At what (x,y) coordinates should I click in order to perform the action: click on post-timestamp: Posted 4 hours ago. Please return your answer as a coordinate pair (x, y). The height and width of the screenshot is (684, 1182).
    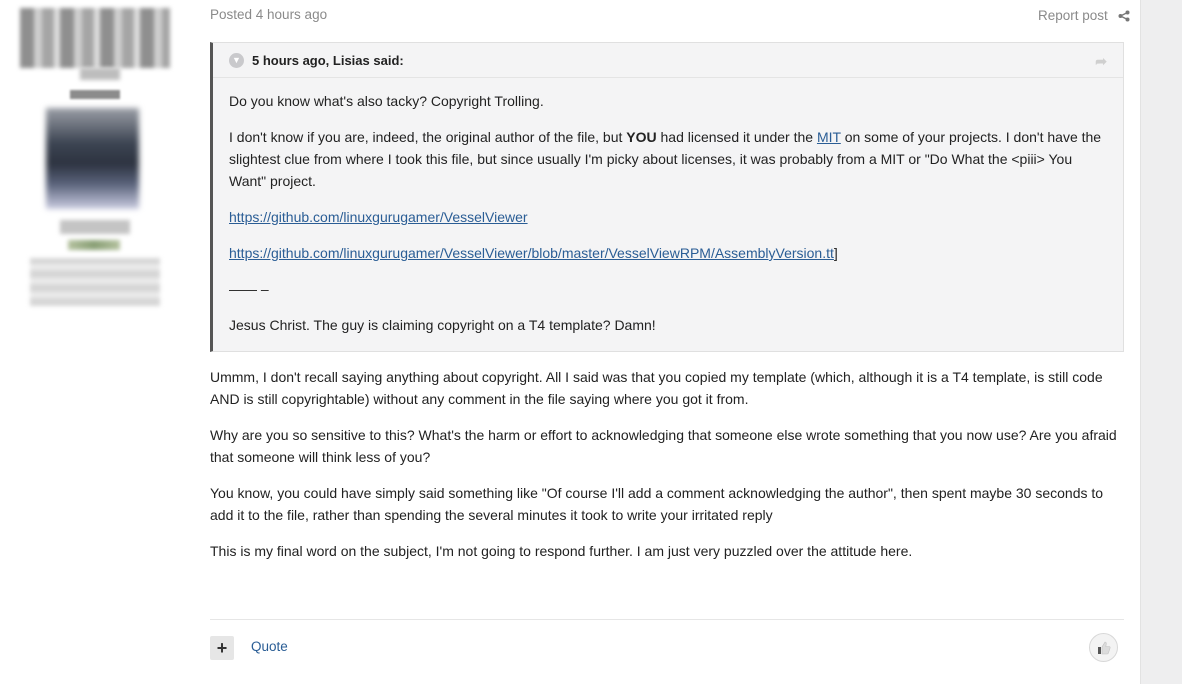
    Looking at the image, I should click on (269, 14).